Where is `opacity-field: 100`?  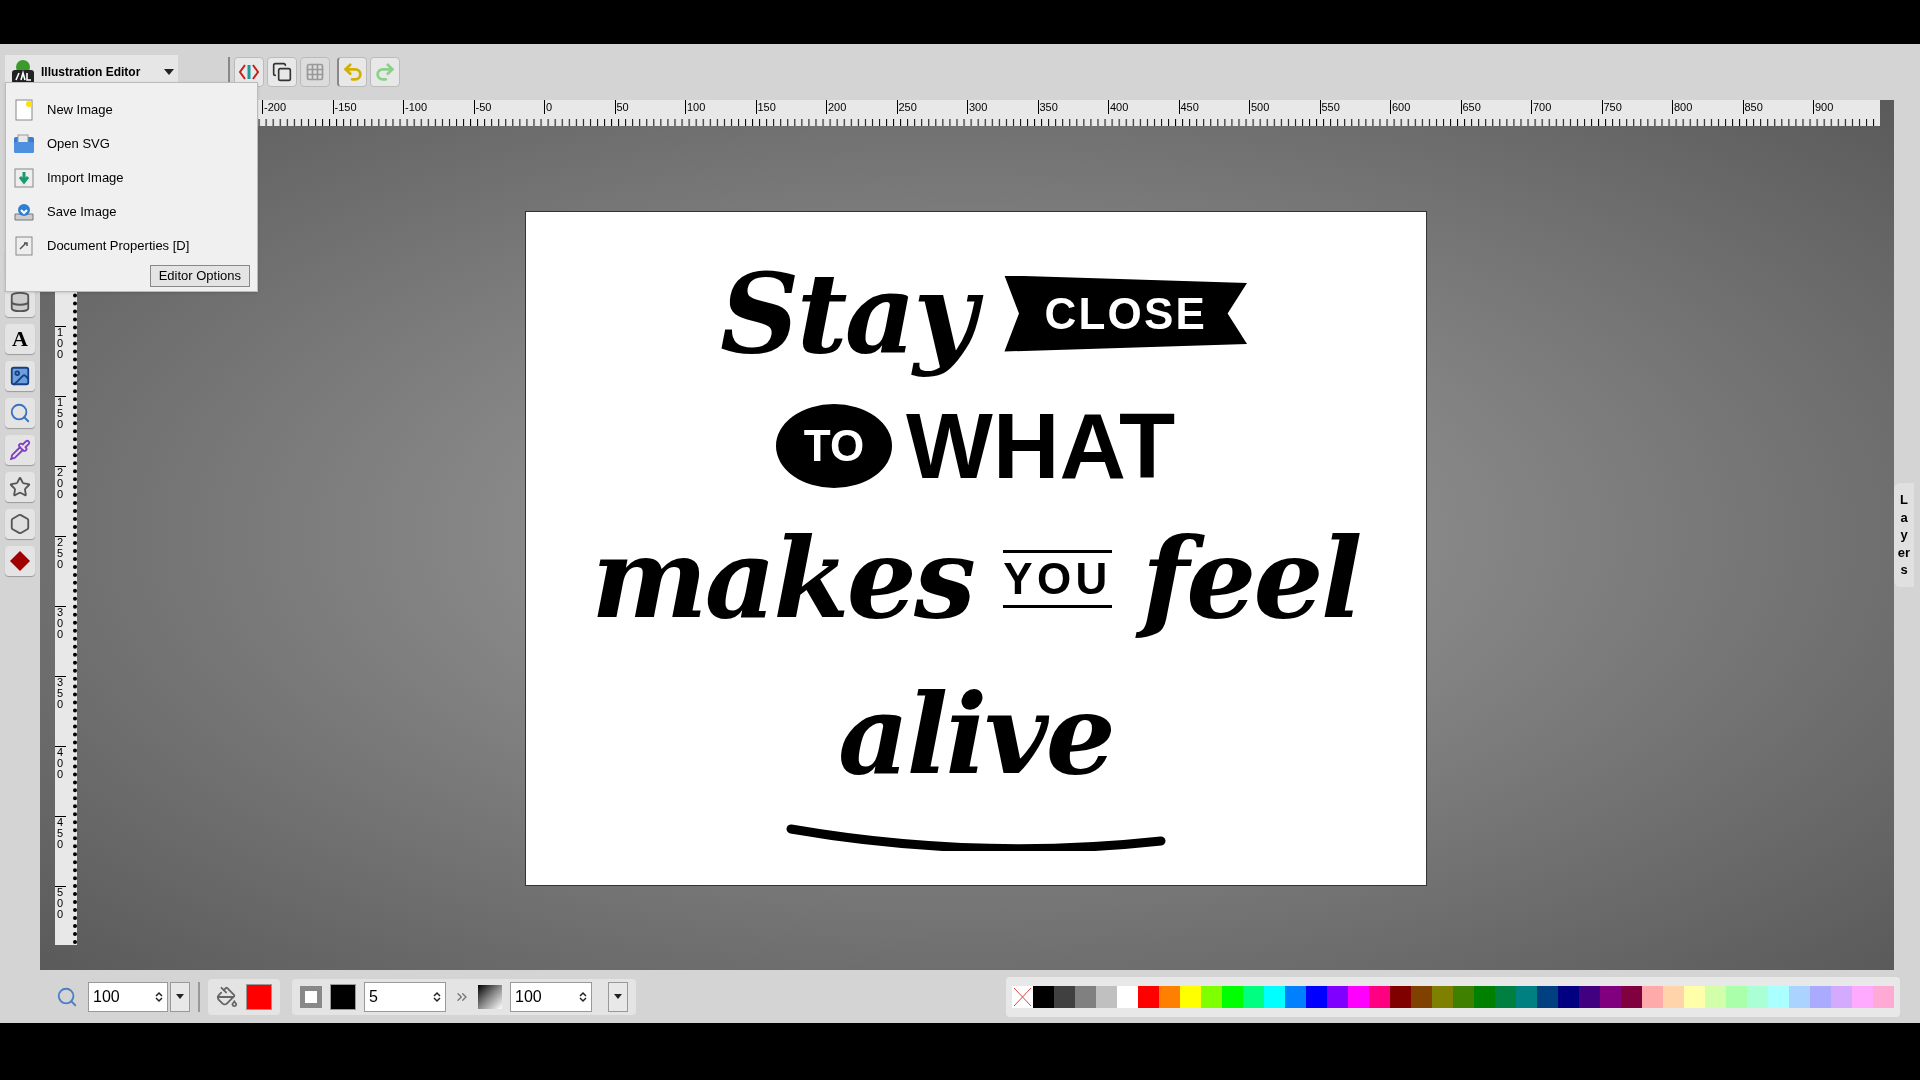 opacity-field: 100 is located at coordinates (551, 996).